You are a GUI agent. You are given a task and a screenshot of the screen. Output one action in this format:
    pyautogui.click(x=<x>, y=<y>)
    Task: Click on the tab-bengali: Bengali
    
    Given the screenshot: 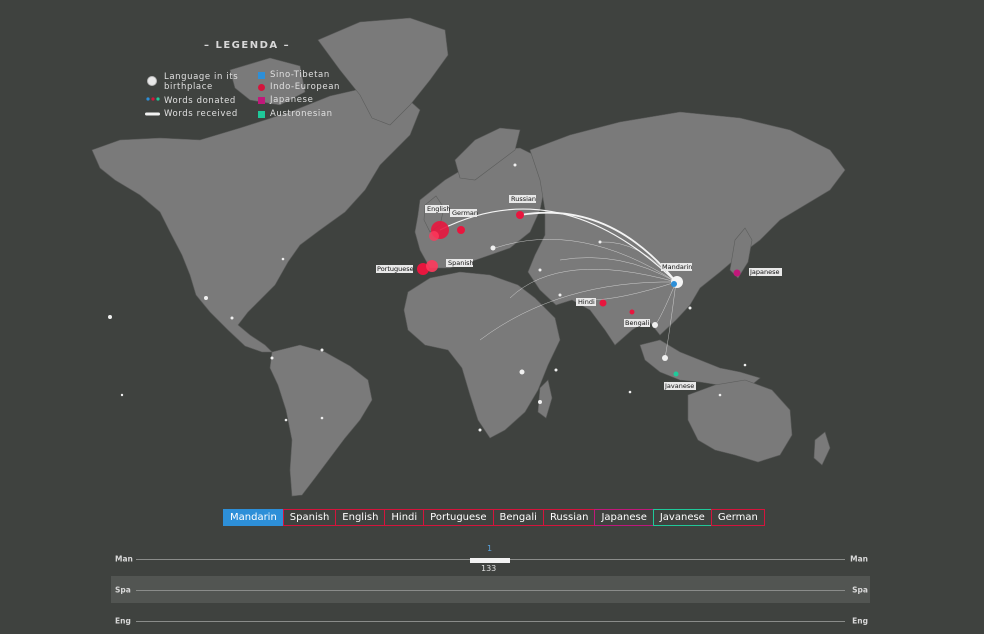 What is the action you would take?
    pyautogui.click(x=518, y=517)
    